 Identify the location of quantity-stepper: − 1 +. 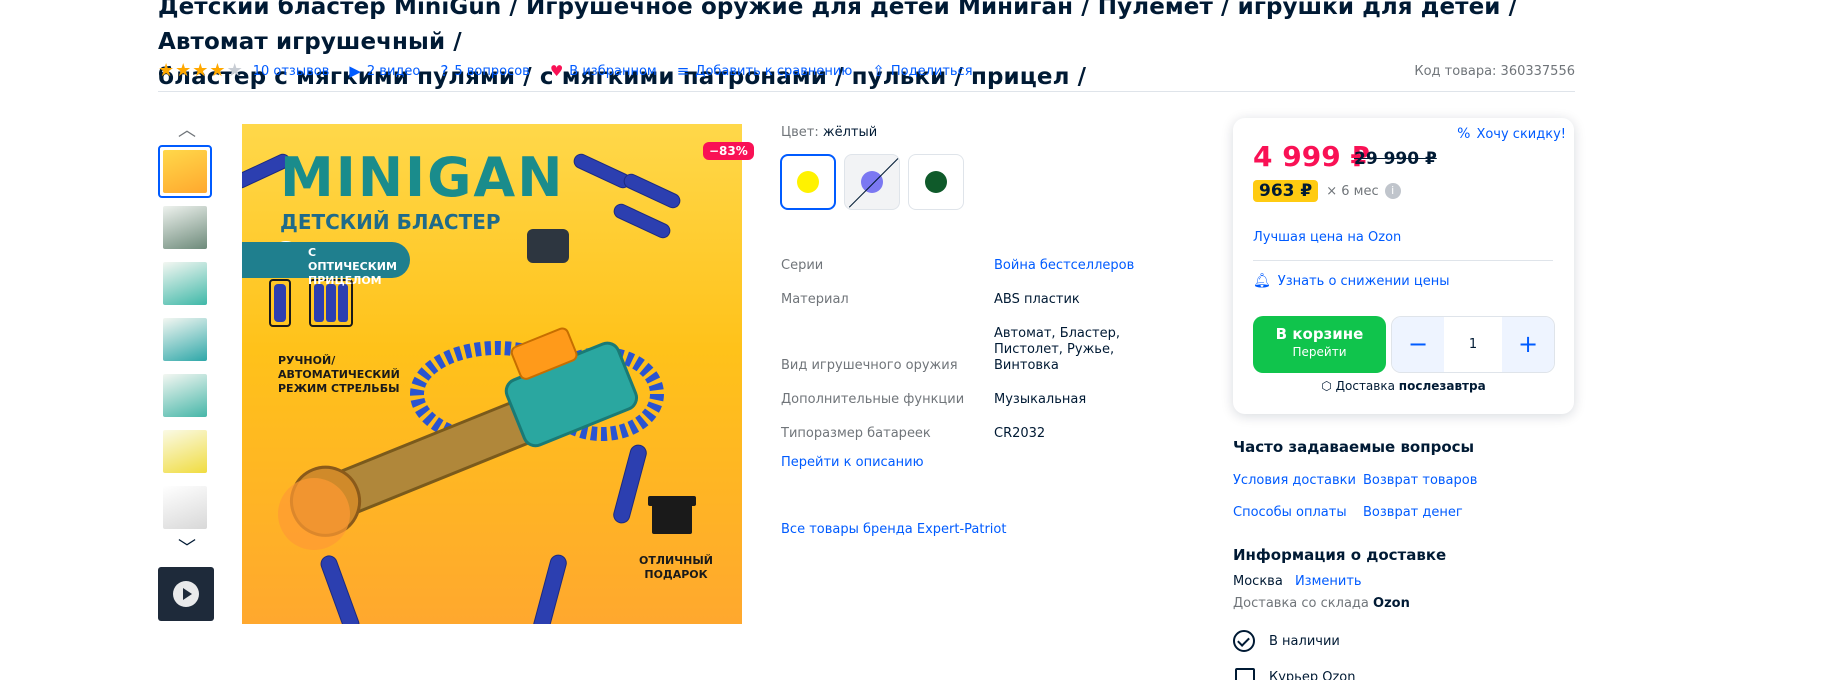
(1473, 344).